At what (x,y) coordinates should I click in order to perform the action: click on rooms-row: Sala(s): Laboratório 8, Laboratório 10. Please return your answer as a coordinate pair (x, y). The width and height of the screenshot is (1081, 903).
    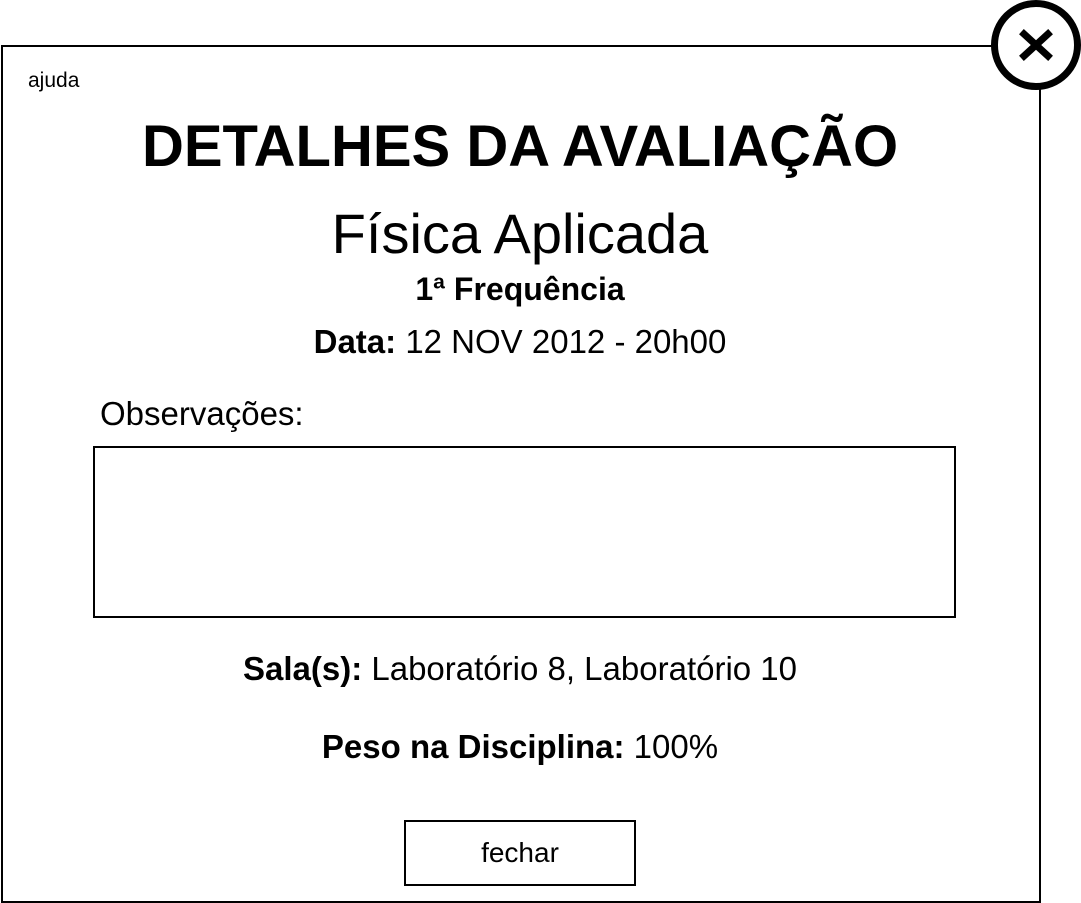
    Looking at the image, I should click on (520, 669).